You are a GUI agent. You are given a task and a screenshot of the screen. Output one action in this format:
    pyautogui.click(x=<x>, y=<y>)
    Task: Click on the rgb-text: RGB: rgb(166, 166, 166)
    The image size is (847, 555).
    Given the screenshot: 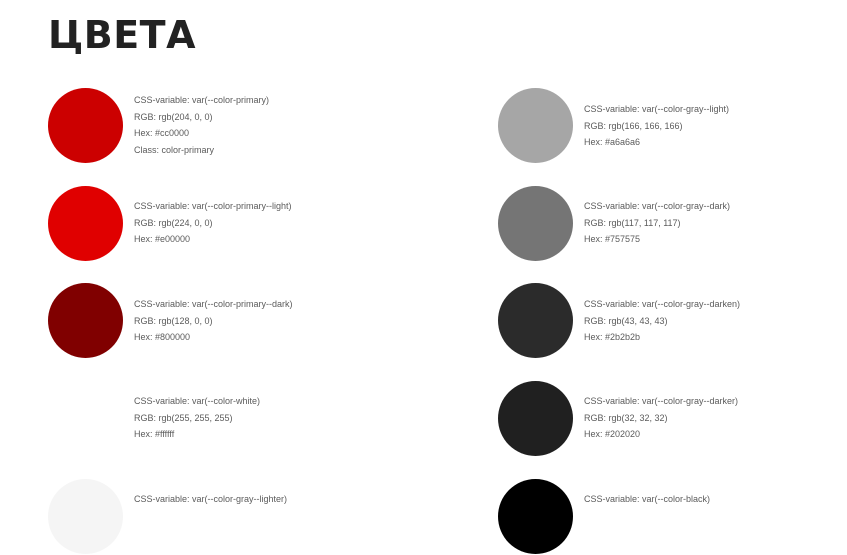 What is the action you would take?
    pyautogui.click(x=633, y=125)
    